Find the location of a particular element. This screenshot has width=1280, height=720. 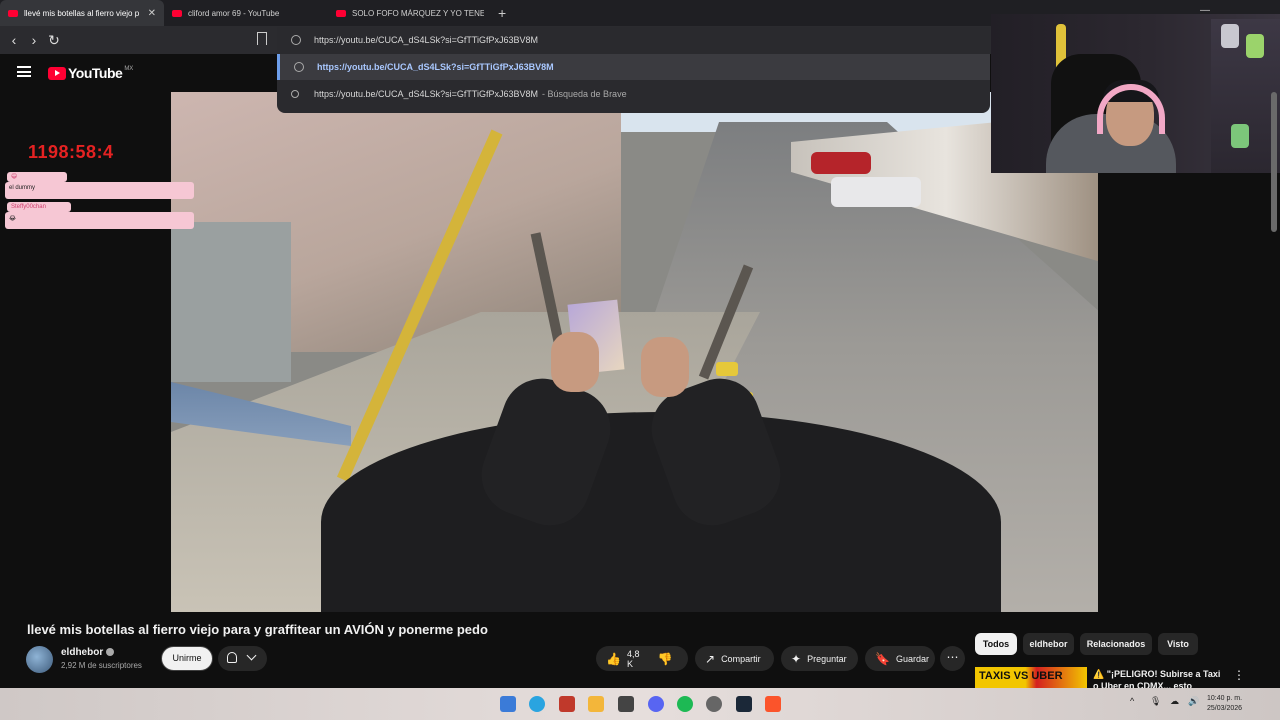

menu-icon is located at coordinates (24, 71).